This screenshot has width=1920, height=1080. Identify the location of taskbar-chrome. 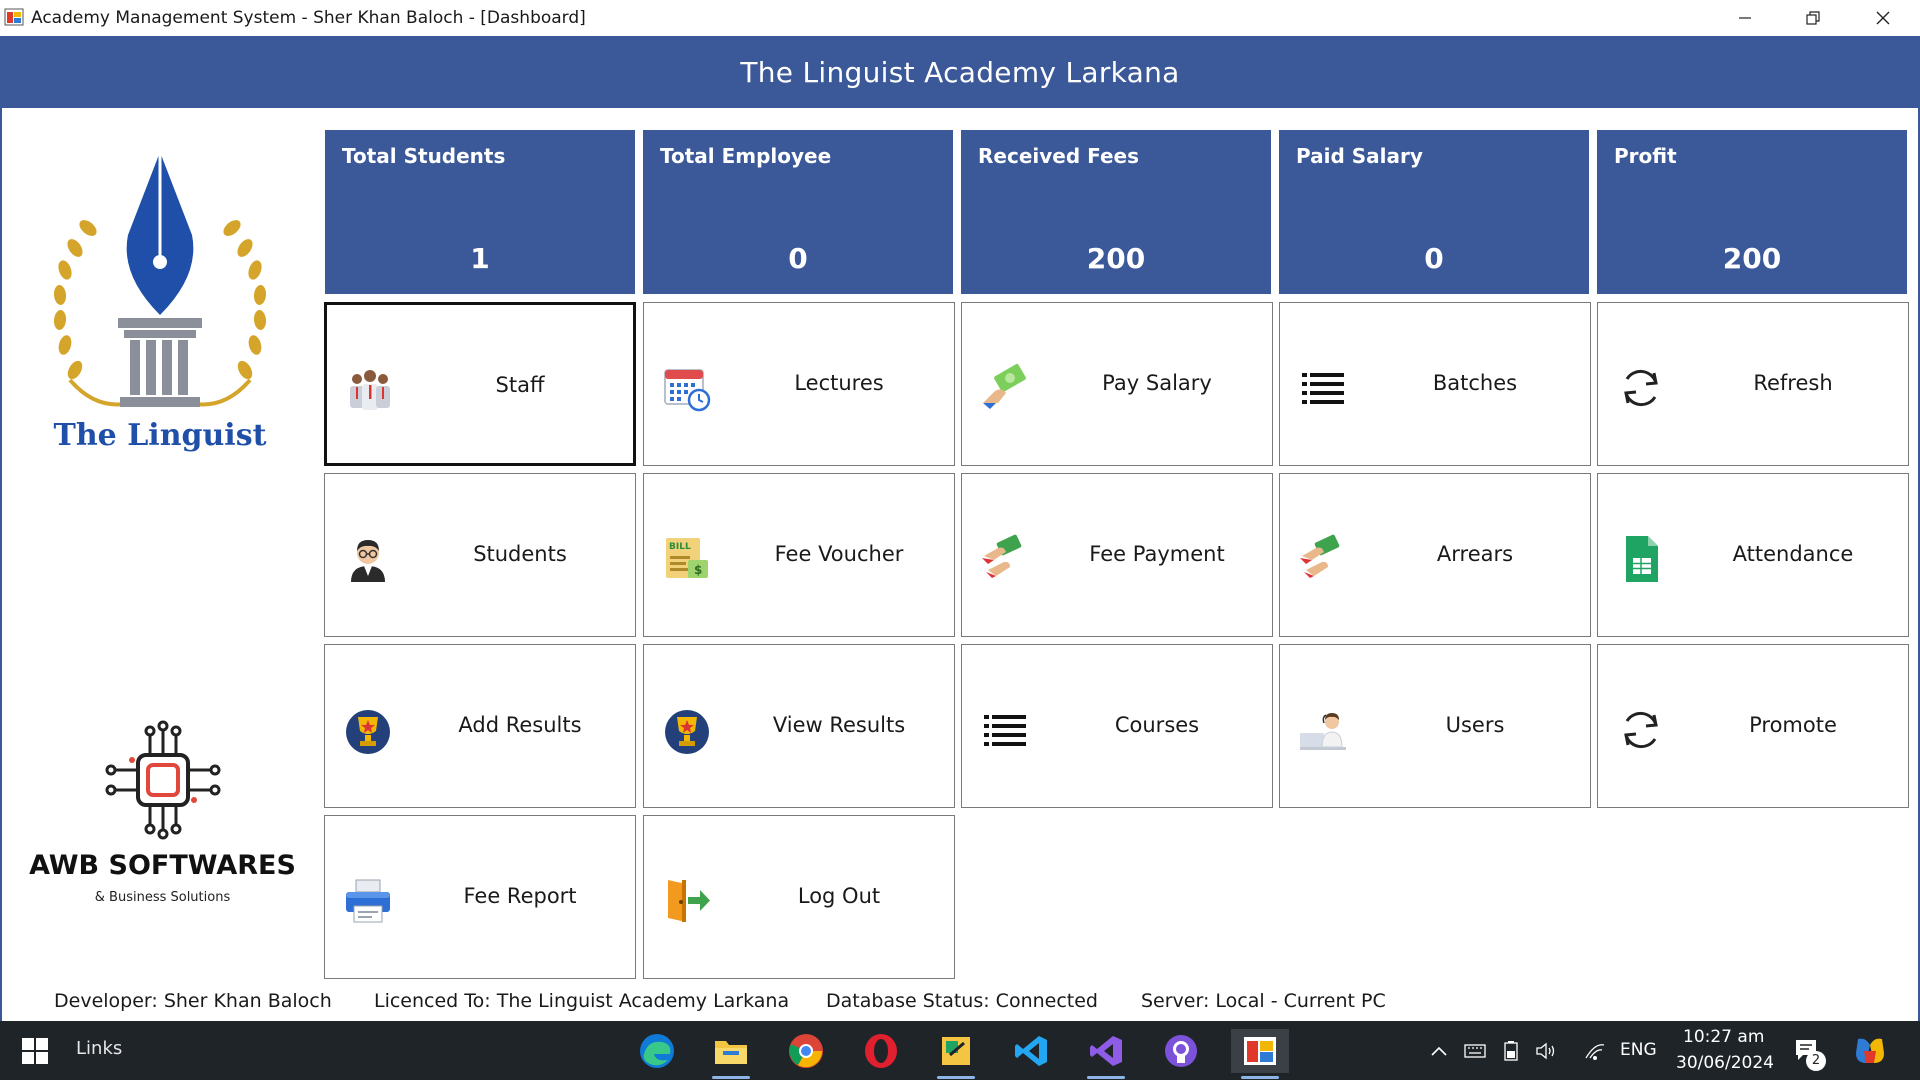
(806, 1051).